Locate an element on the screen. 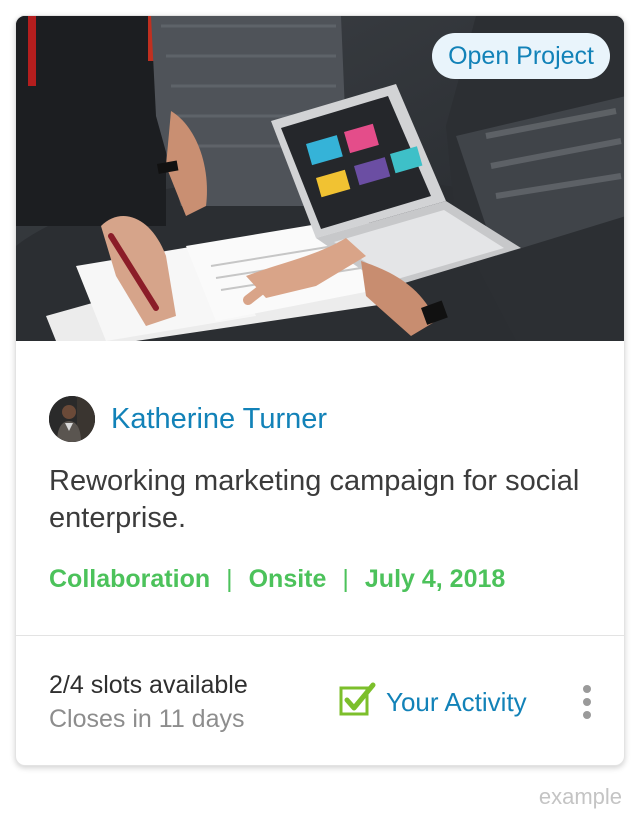  checkbox-checked-icon is located at coordinates (357, 702).